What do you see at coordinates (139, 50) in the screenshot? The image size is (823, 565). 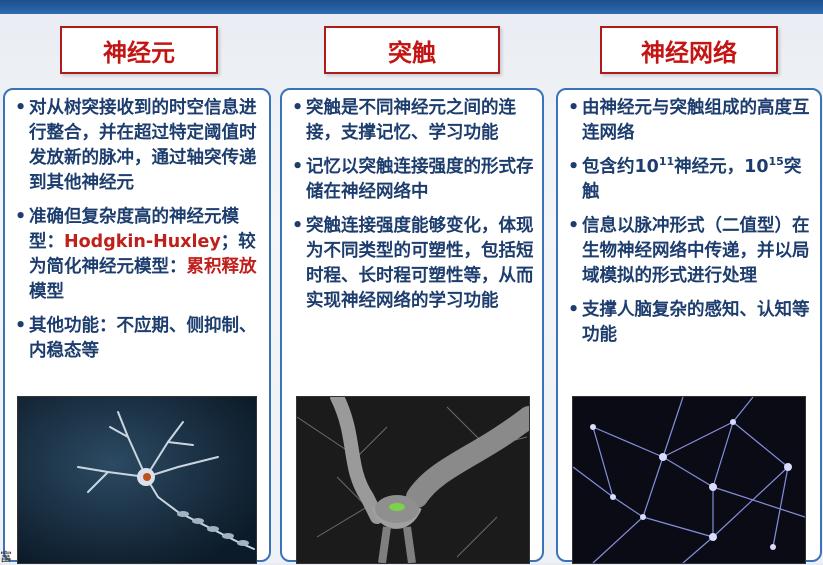 I see `title-neuron: 神经元` at bounding box center [139, 50].